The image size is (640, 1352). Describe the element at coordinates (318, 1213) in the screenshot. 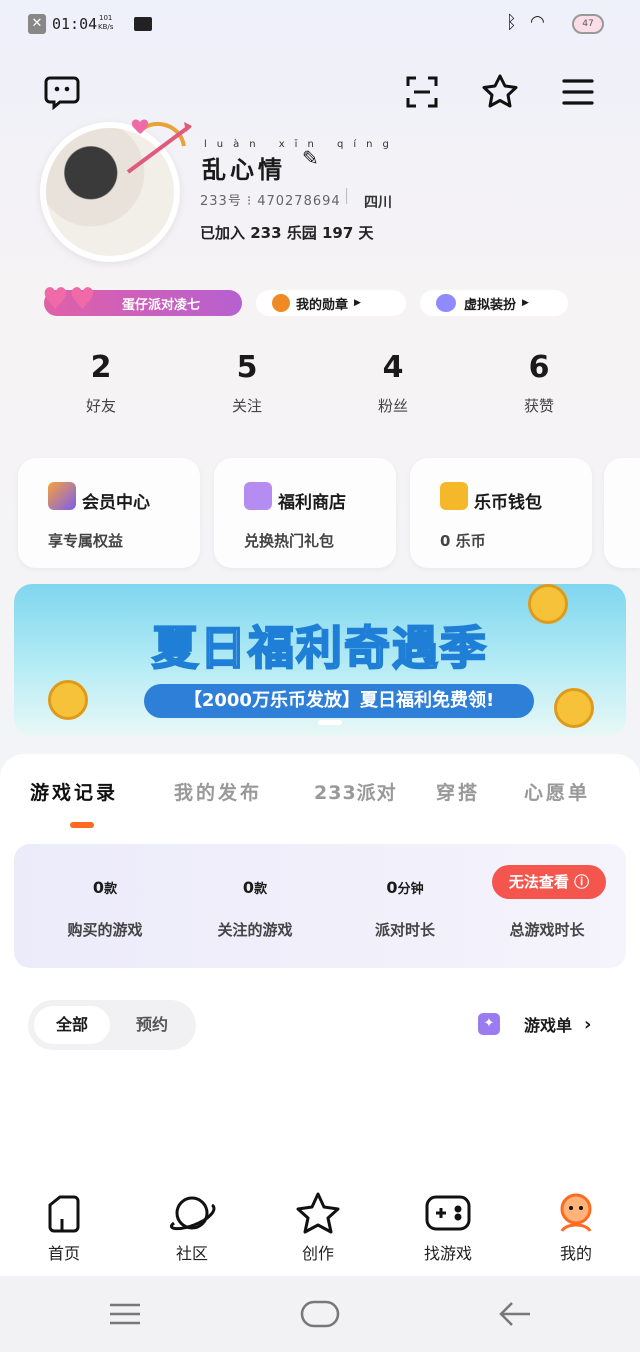

I see `star-icon` at that location.